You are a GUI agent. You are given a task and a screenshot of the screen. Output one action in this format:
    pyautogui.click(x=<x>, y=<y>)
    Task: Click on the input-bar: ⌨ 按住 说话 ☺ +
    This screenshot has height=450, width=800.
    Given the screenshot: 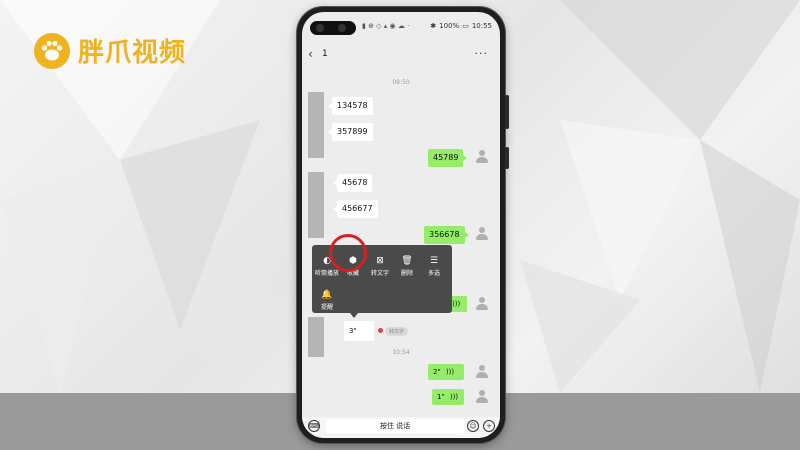 What is the action you would take?
    pyautogui.click(x=401, y=427)
    